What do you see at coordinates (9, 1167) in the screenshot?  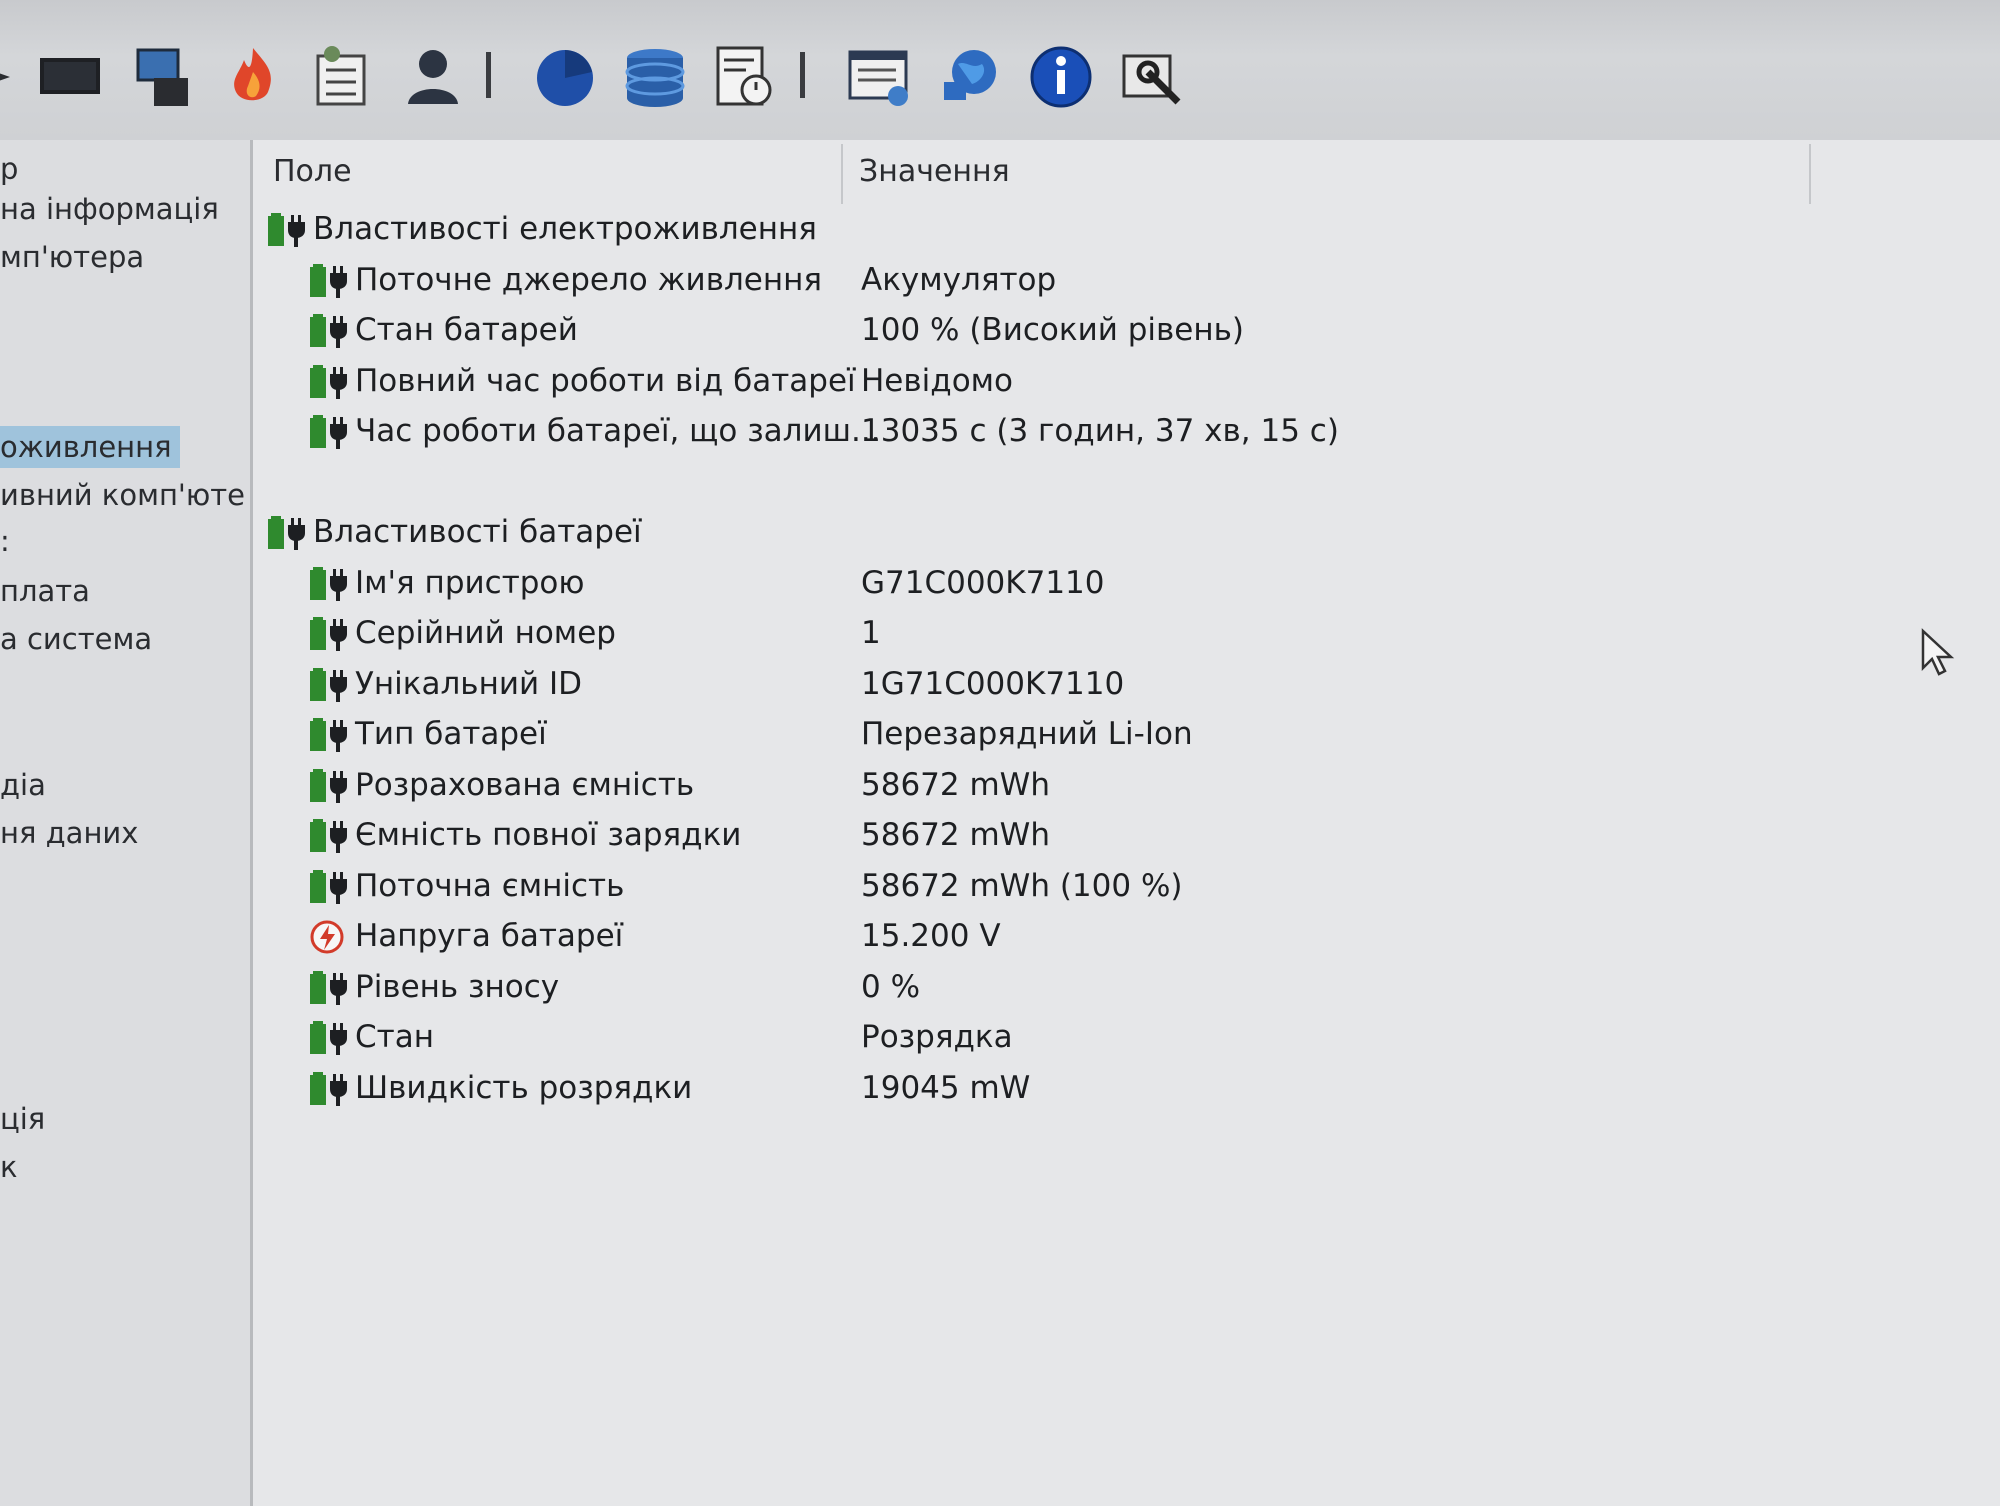 I see `tree-item: к` at bounding box center [9, 1167].